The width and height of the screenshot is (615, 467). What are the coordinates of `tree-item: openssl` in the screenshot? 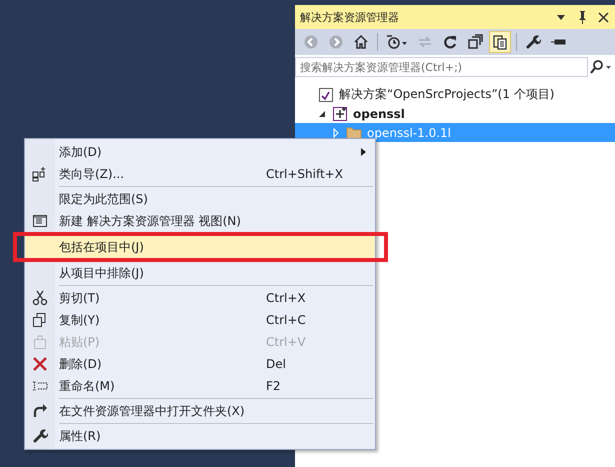 It's located at (455, 113).